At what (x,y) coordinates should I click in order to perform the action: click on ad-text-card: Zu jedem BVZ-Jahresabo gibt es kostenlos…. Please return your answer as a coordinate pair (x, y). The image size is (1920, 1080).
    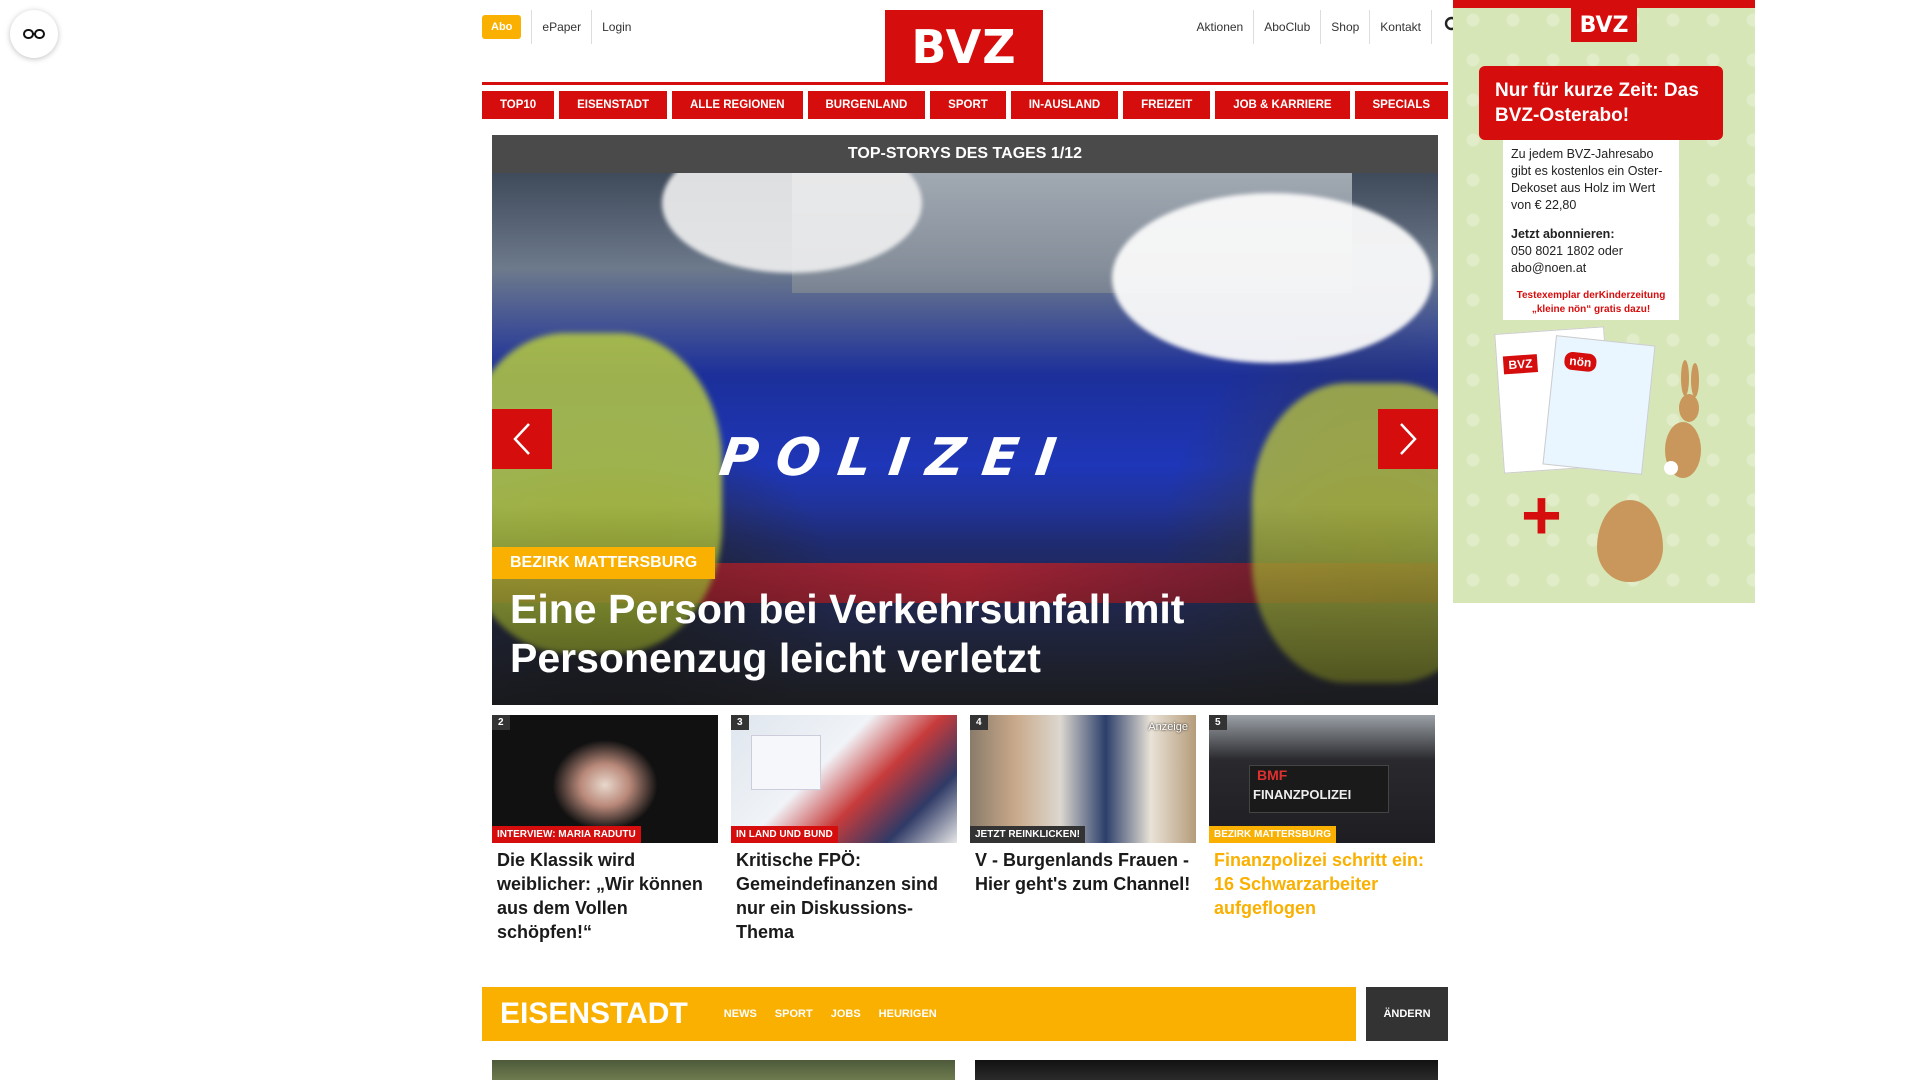
    Looking at the image, I should click on (1591, 230).